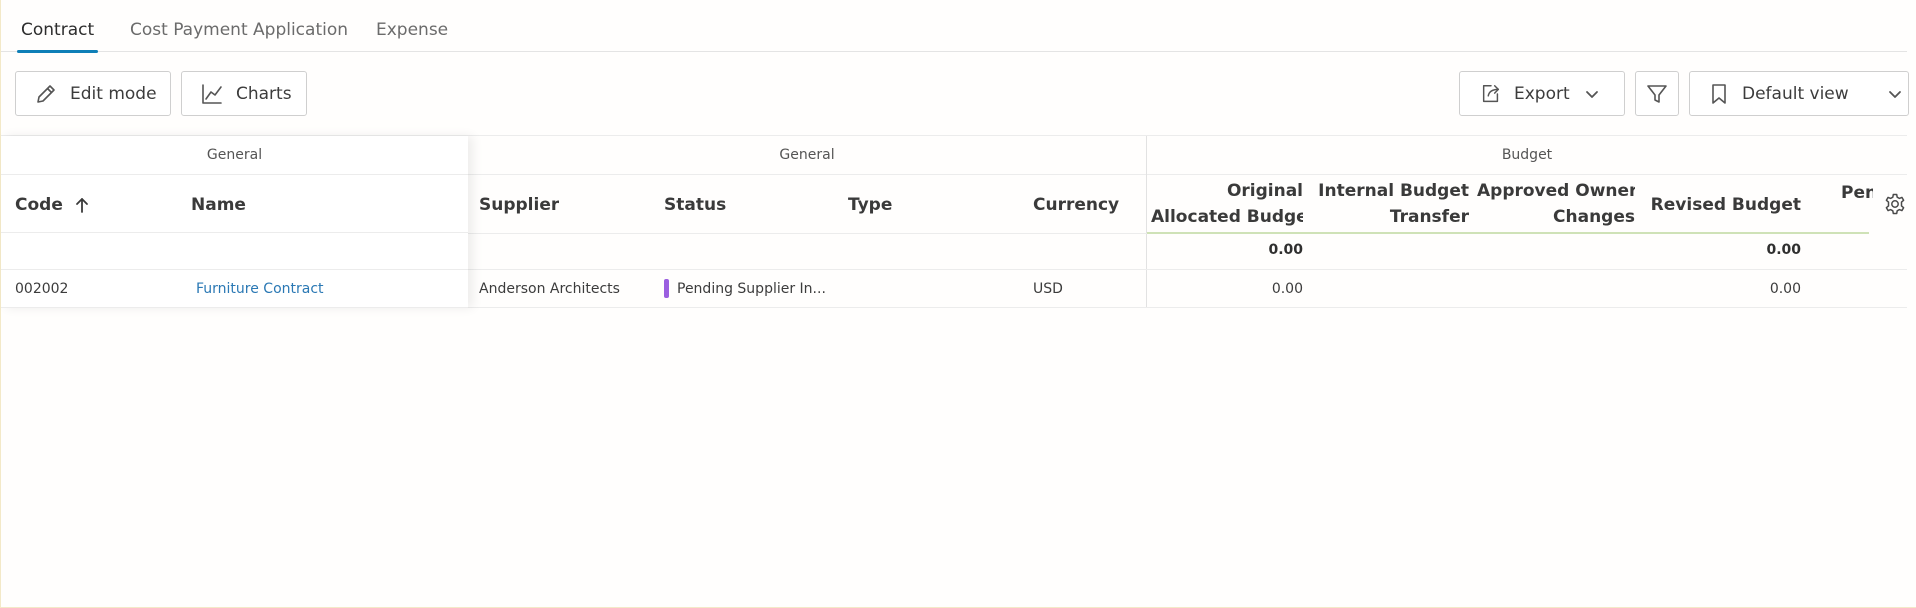 Image resolution: width=1916 pixels, height=608 pixels. What do you see at coordinates (1785, 289) in the screenshot?
I see `cell-revised-budget: 0.00` at bounding box center [1785, 289].